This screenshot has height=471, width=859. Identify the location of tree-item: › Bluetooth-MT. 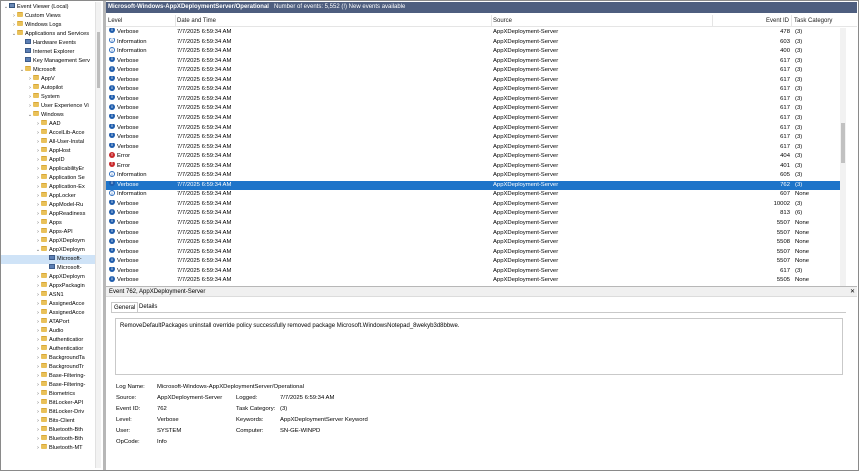
(48, 448).